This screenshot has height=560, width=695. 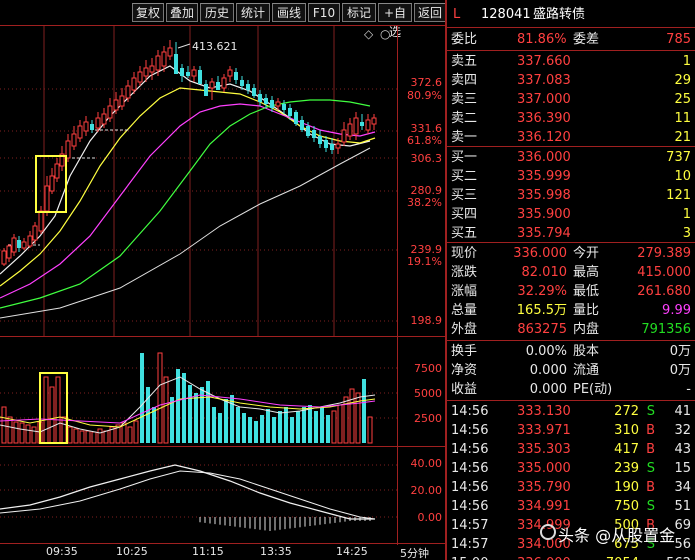 I want to click on f10-button: F10, so click(x=324, y=12).